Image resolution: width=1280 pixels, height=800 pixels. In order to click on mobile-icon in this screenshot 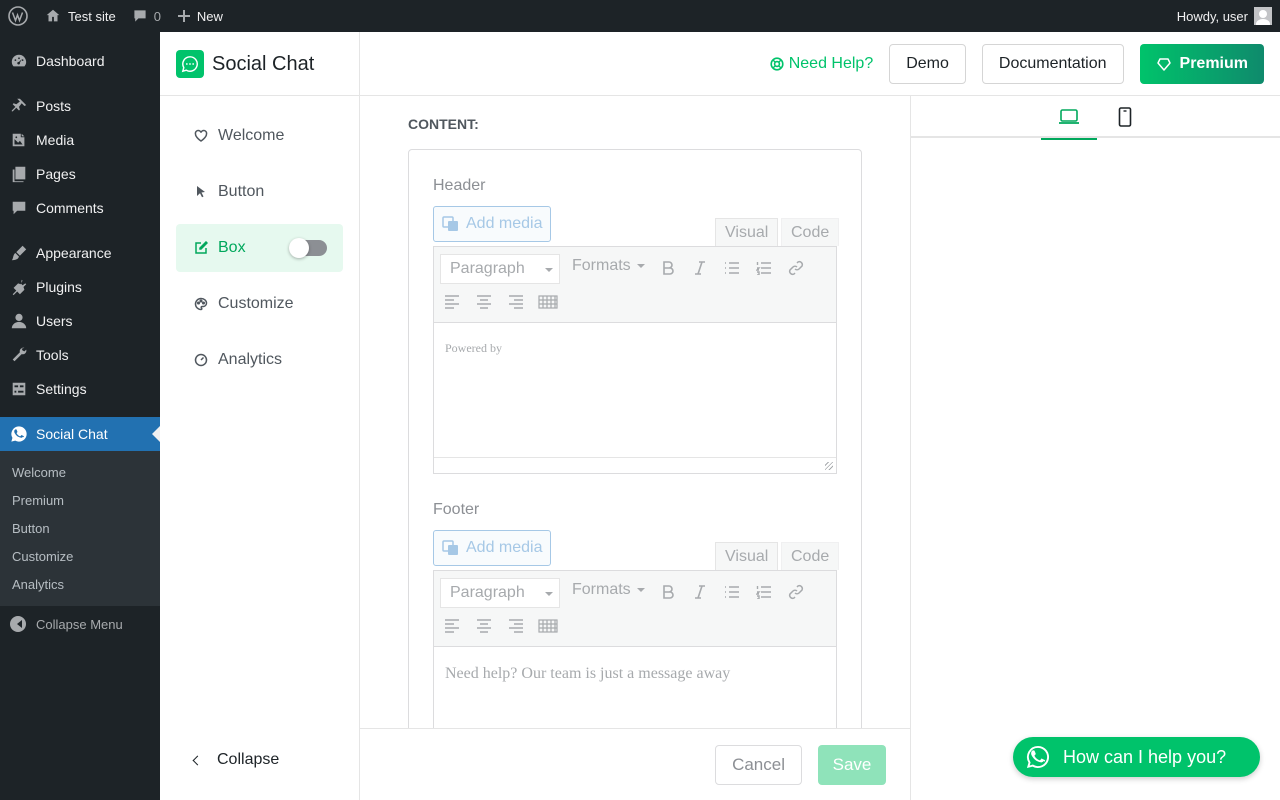, I will do `click(1125, 117)`.